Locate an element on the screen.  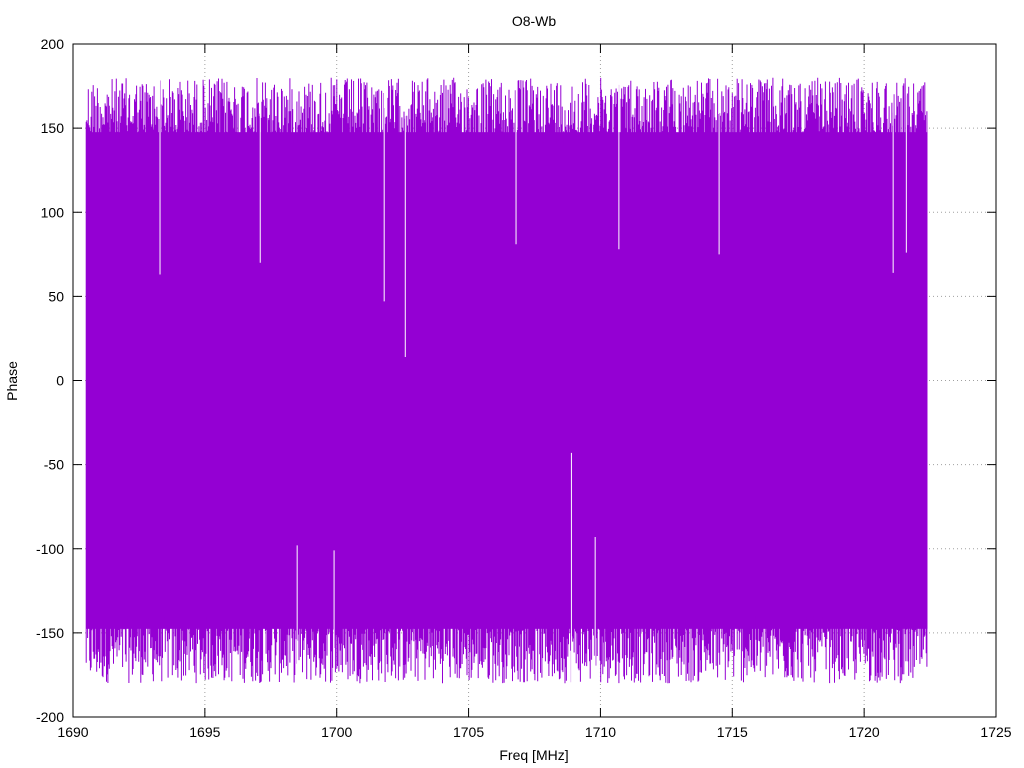
y-tick-label: 200 is located at coordinates (53, 44).